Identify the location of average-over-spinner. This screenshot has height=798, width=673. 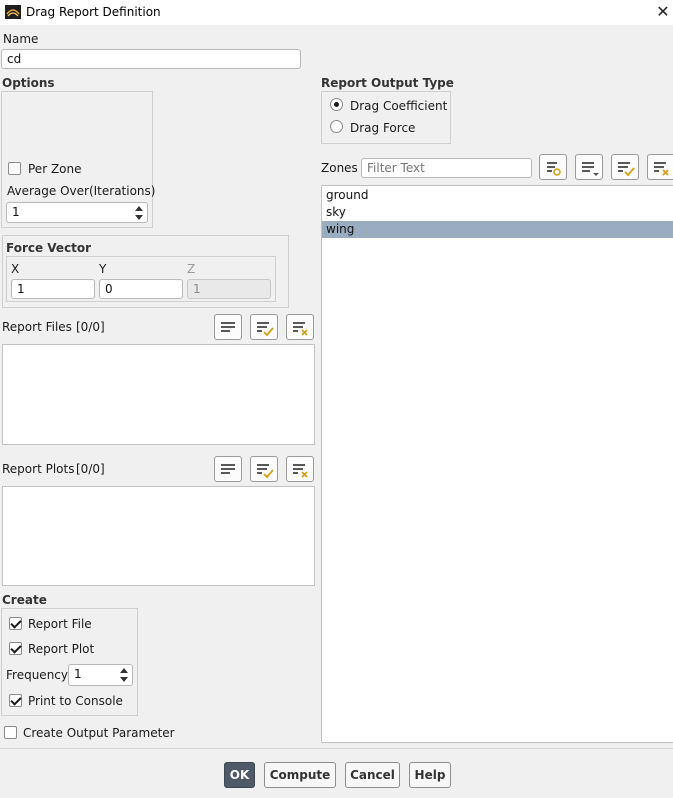
(139, 213).